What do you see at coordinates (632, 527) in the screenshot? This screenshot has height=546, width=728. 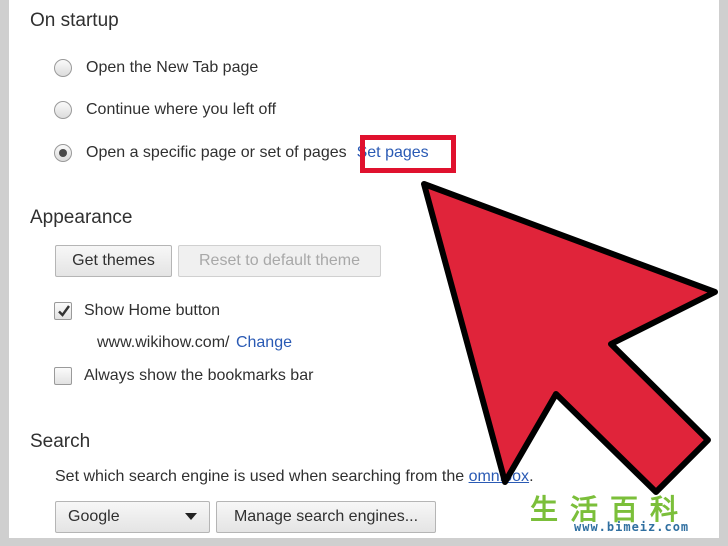 I see `watermark-url: www.bimeiz.com` at bounding box center [632, 527].